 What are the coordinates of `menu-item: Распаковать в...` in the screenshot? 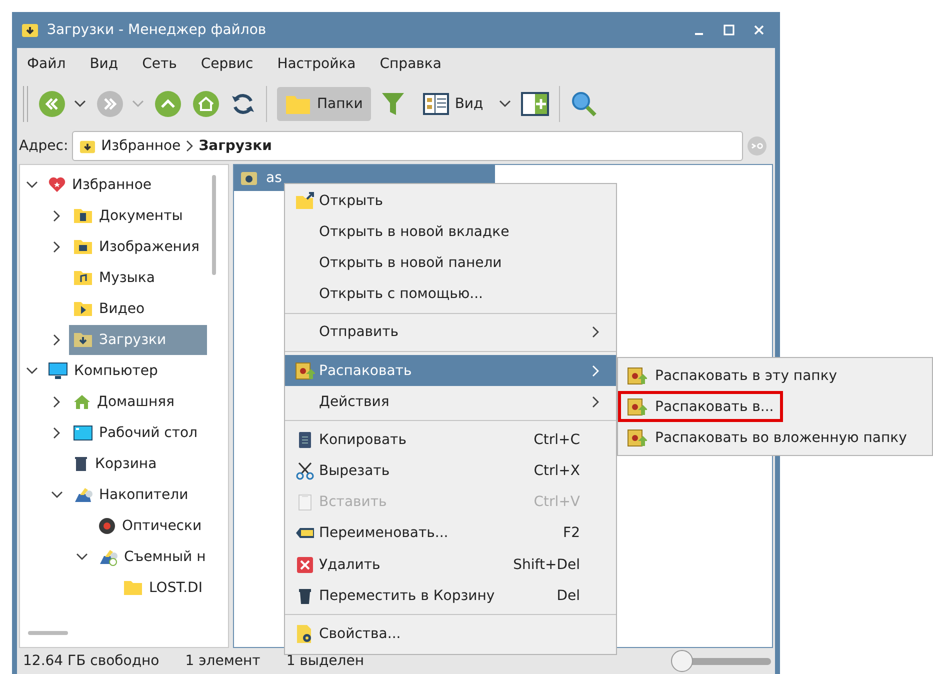 It's located at (700, 406).